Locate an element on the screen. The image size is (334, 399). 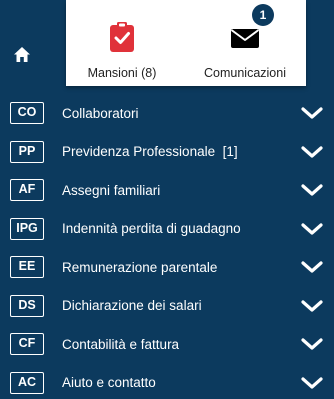
menu-item-code: PP is located at coordinates (27, 151).